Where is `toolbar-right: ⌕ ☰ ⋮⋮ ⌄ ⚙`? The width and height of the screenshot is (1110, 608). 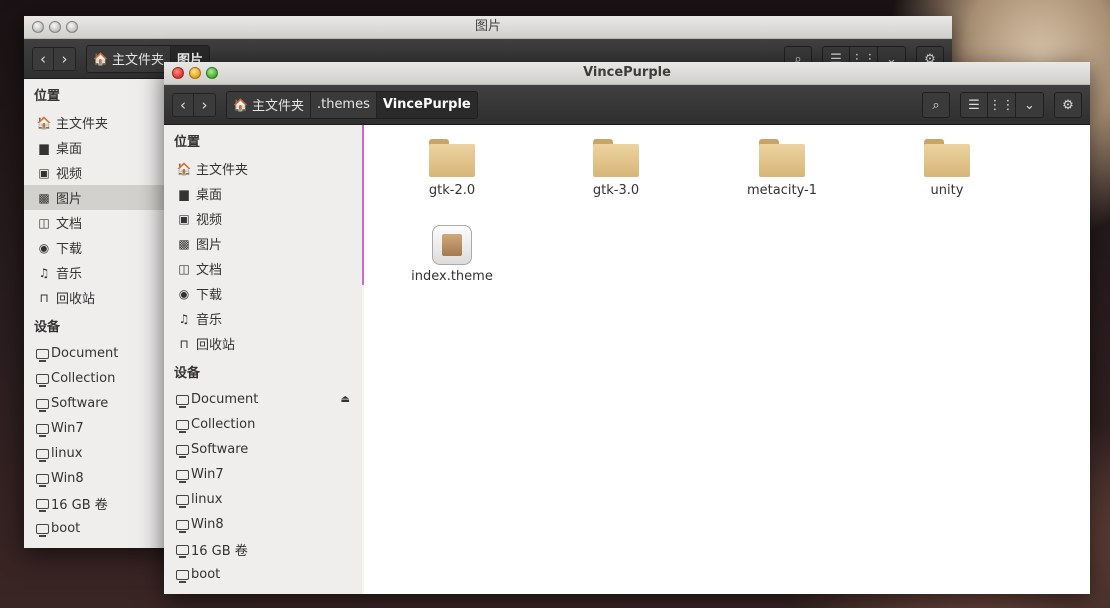 toolbar-right: ⌕ ☰ ⋮⋮ ⌄ ⚙ is located at coordinates (1002, 105).